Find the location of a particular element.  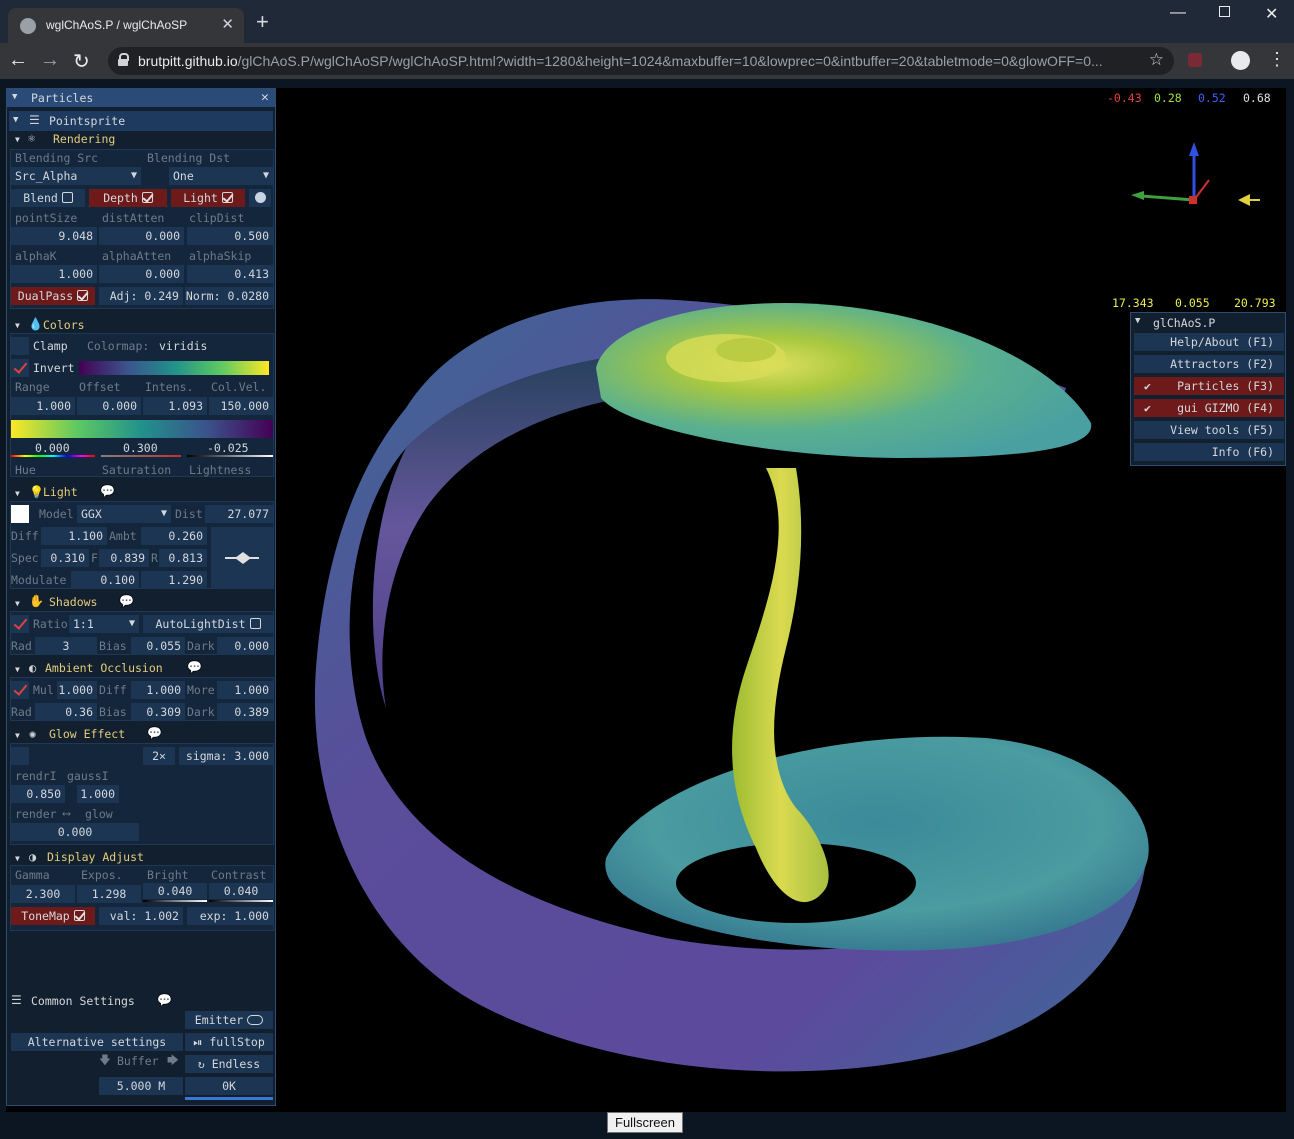

ao-enable-checkbox is located at coordinates (20, 690).